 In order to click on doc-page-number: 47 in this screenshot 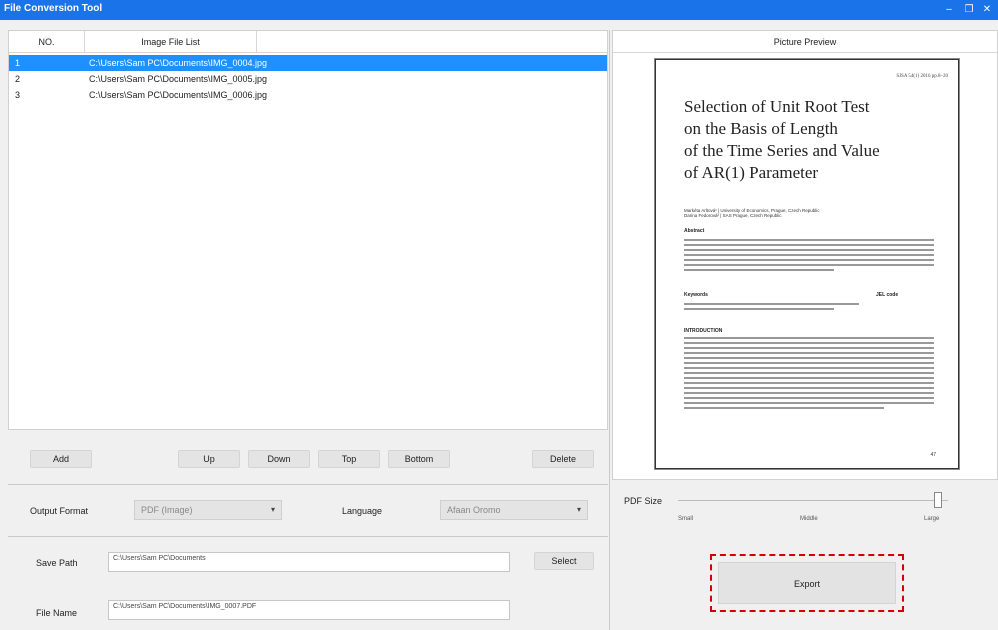, I will do `click(933, 455)`.